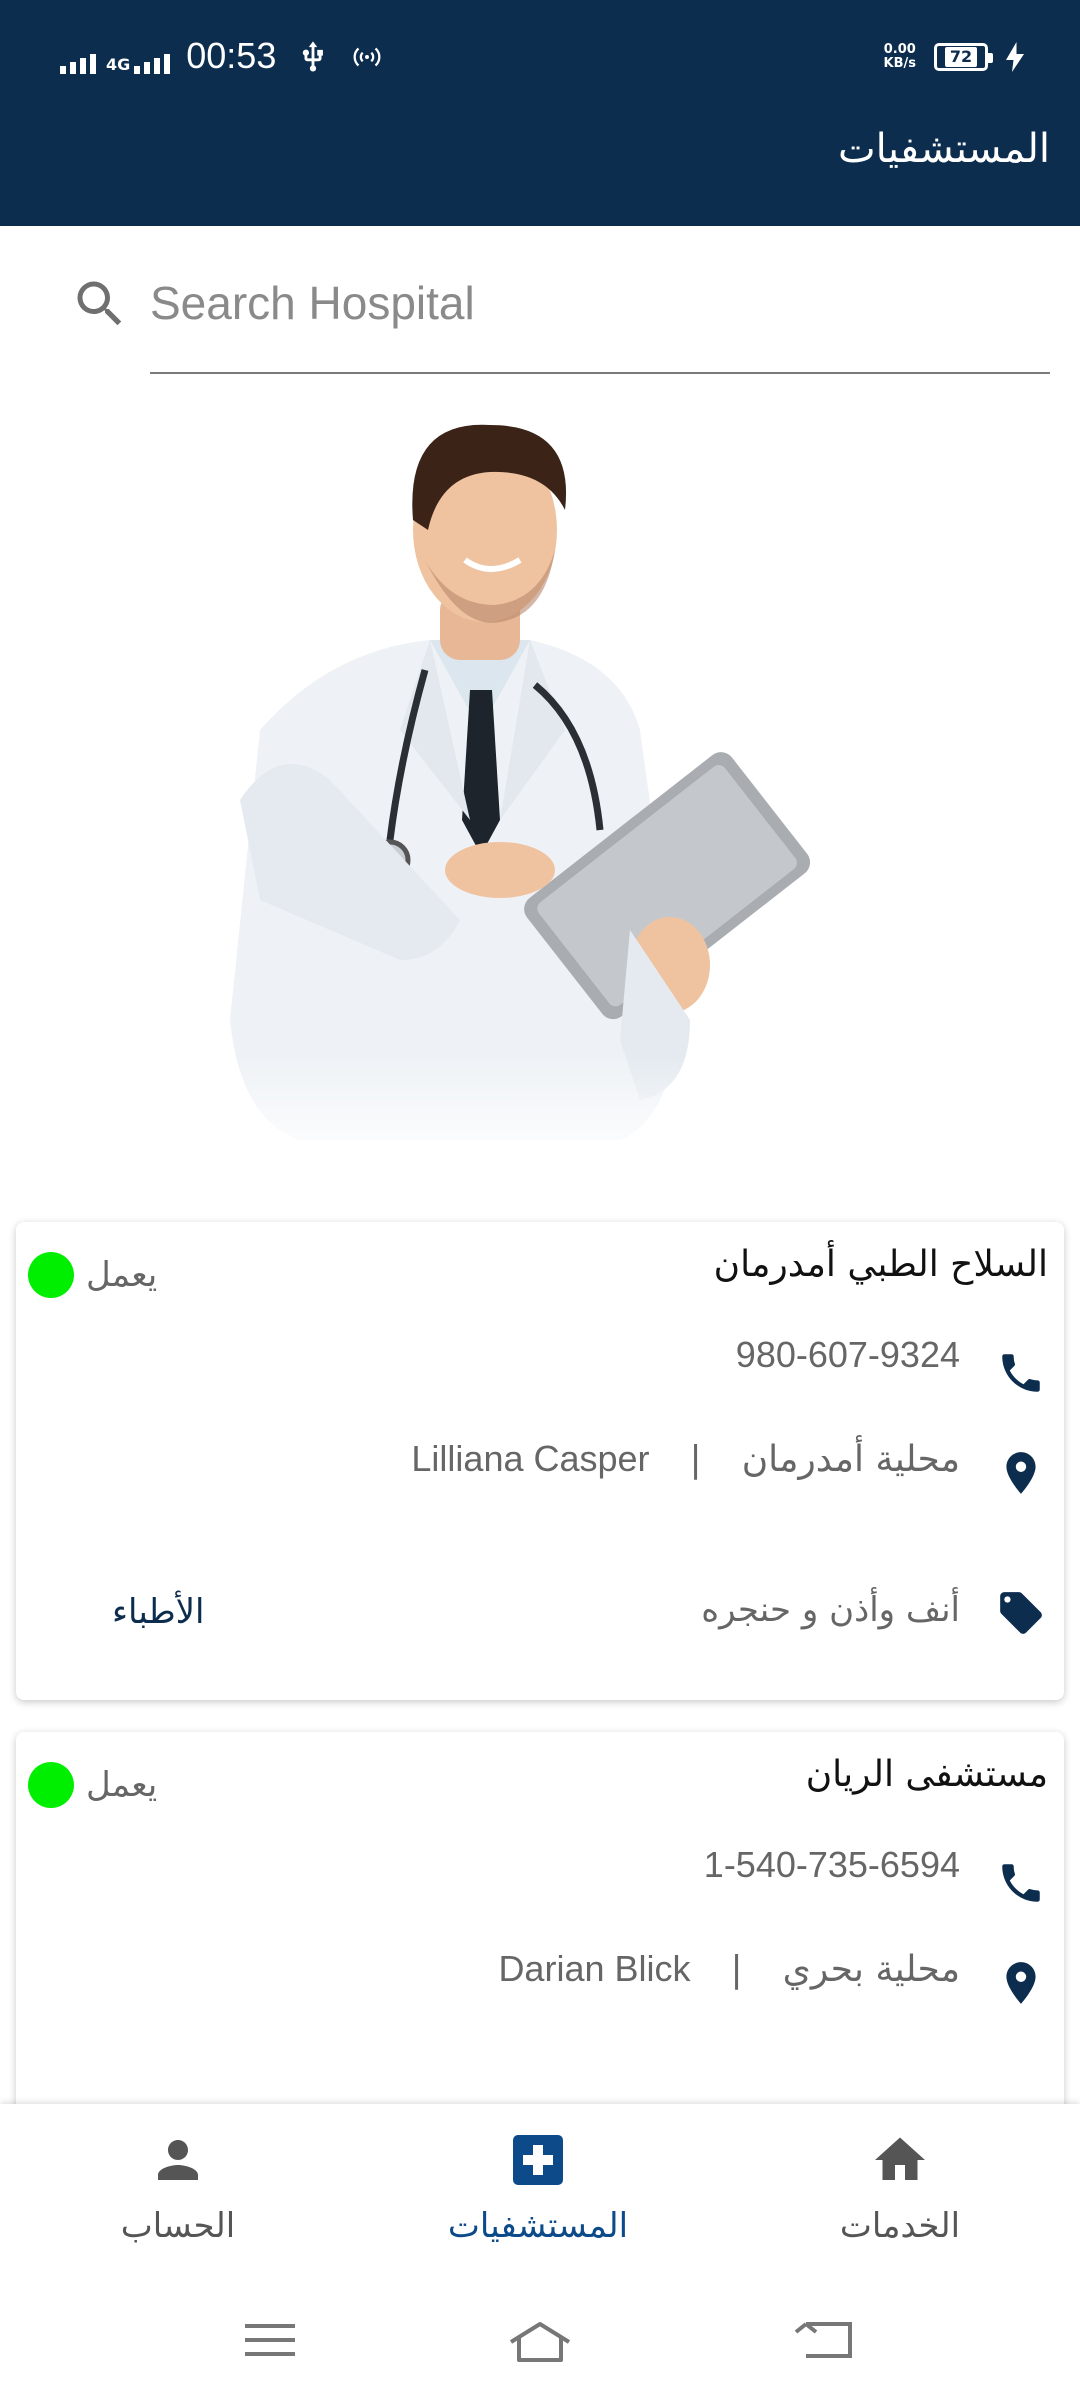  What do you see at coordinates (1021, 1613) in the screenshot?
I see `tag-icon` at bounding box center [1021, 1613].